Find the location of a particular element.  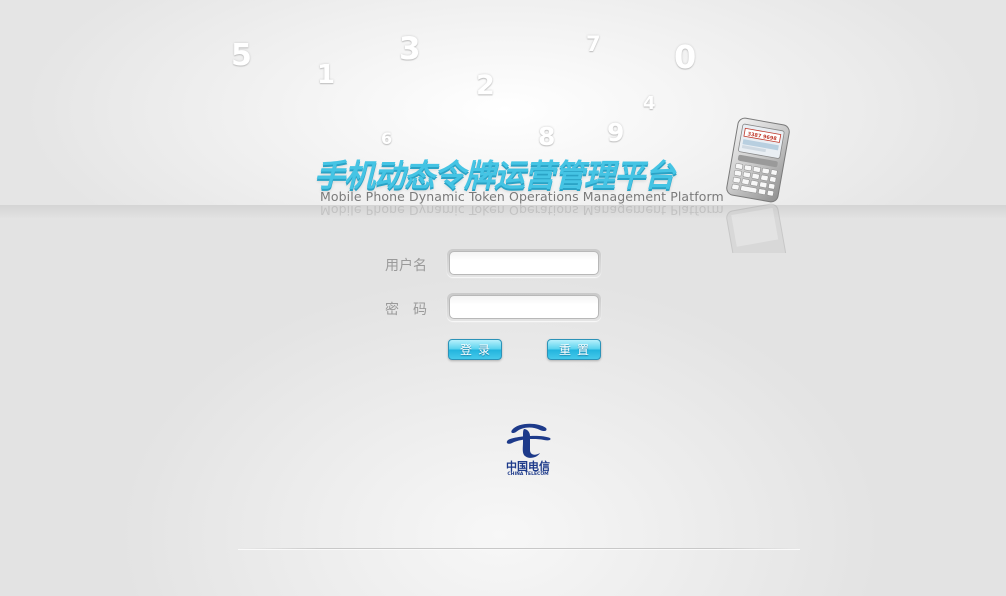

bg-digit: 1 is located at coordinates (326, 75).